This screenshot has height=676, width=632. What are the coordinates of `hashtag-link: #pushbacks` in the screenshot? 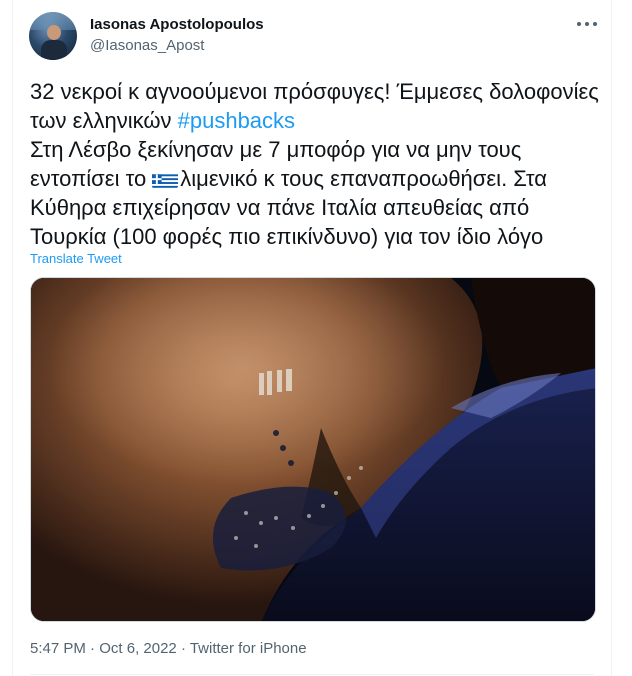 It's located at (236, 120).